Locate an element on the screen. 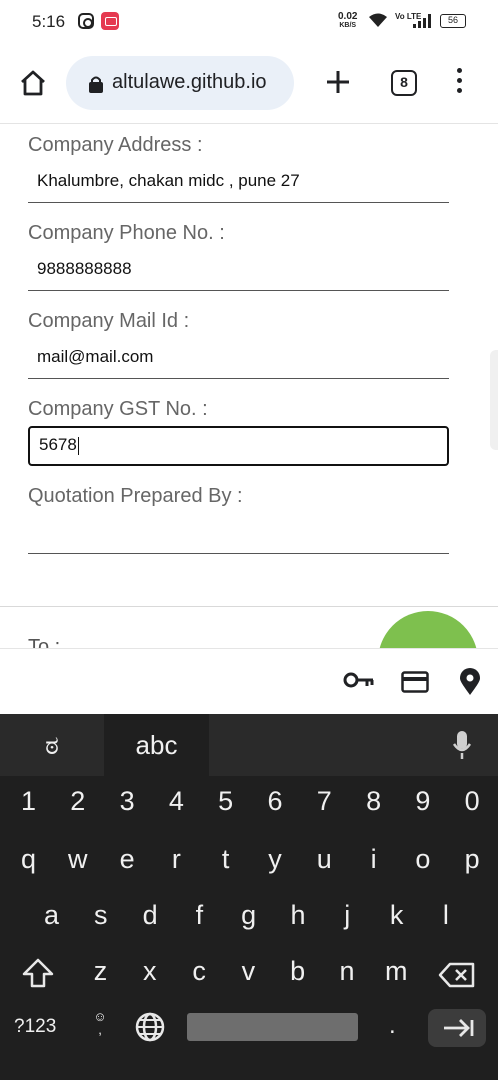 The height and width of the screenshot is (1080, 498). letter-key-j: j is located at coordinates (347, 915).